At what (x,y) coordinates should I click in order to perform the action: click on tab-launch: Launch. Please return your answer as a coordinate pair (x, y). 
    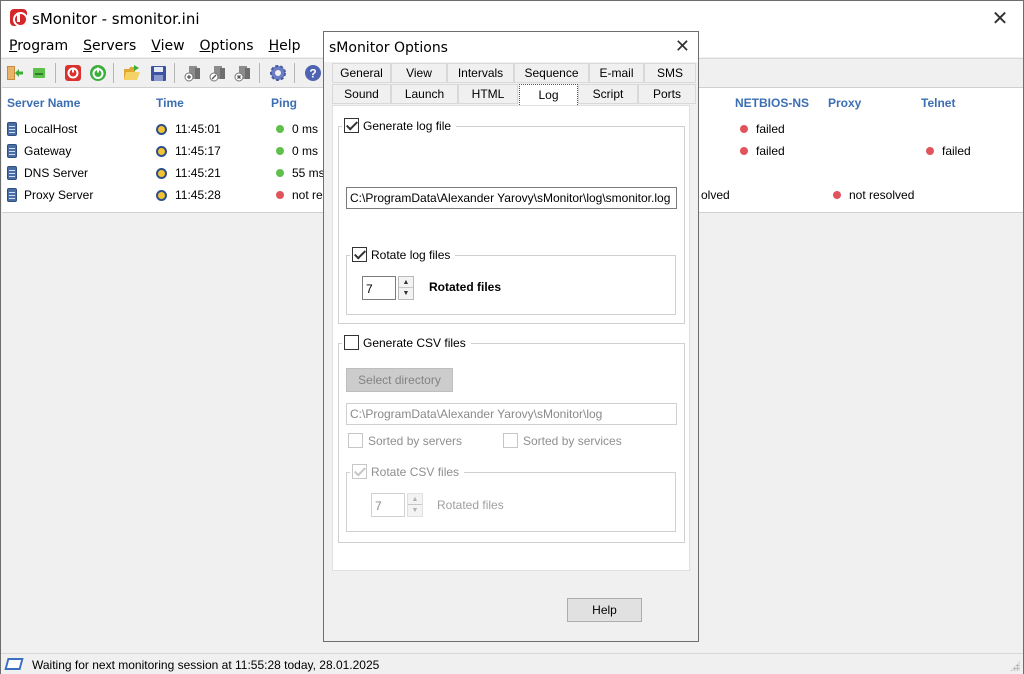
    Looking at the image, I should click on (424, 94).